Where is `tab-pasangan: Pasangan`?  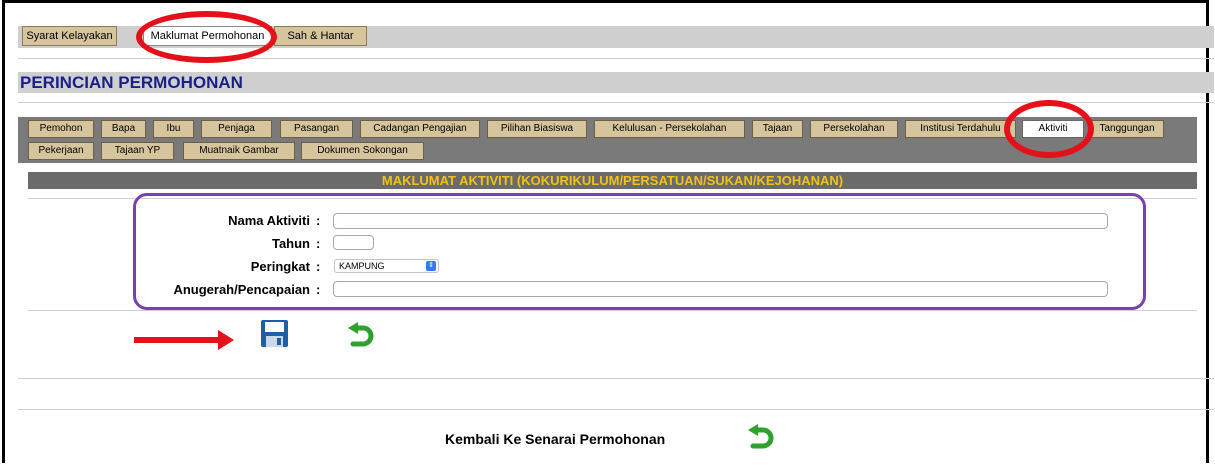
tab-pasangan: Pasangan is located at coordinates (316, 129).